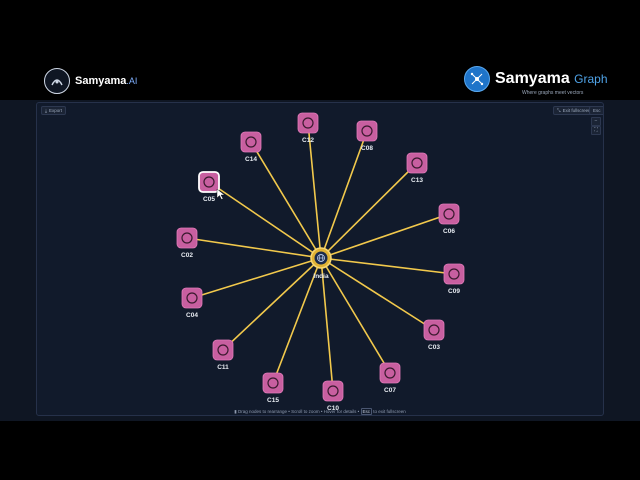 Image resolution: width=640 pixels, height=480 pixels. Describe the element at coordinates (308, 140) in the screenshot. I see `node-label: C12` at that location.